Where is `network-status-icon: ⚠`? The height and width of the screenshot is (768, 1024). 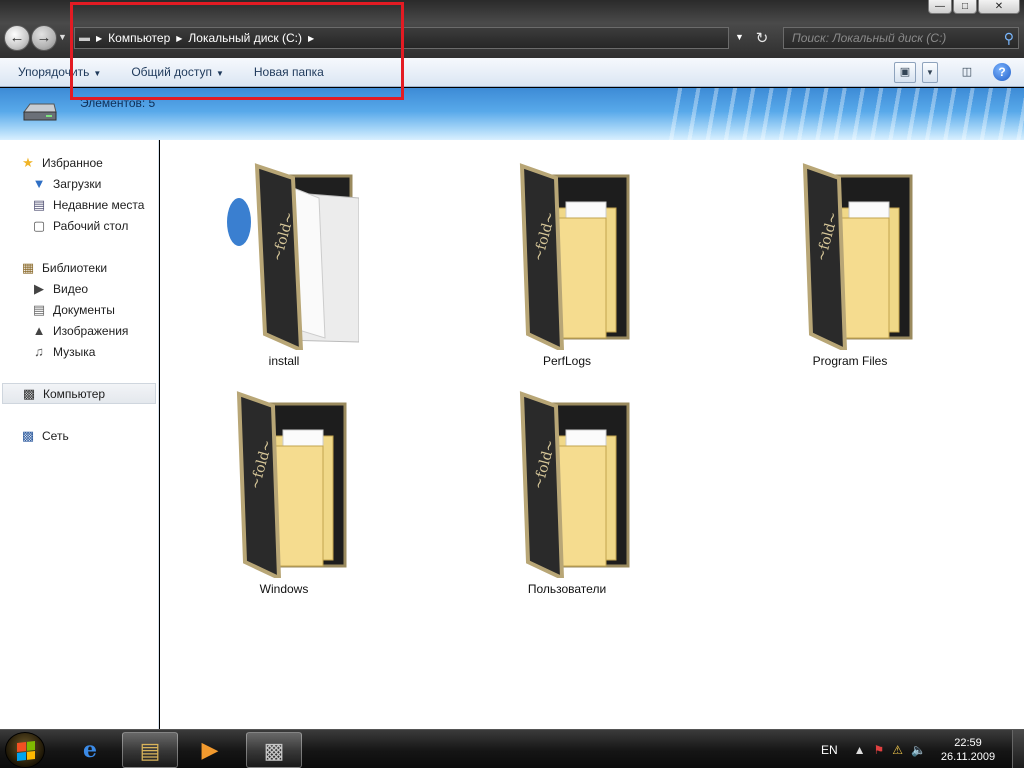
network-status-icon: ⚠ is located at coordinates (897, 750).